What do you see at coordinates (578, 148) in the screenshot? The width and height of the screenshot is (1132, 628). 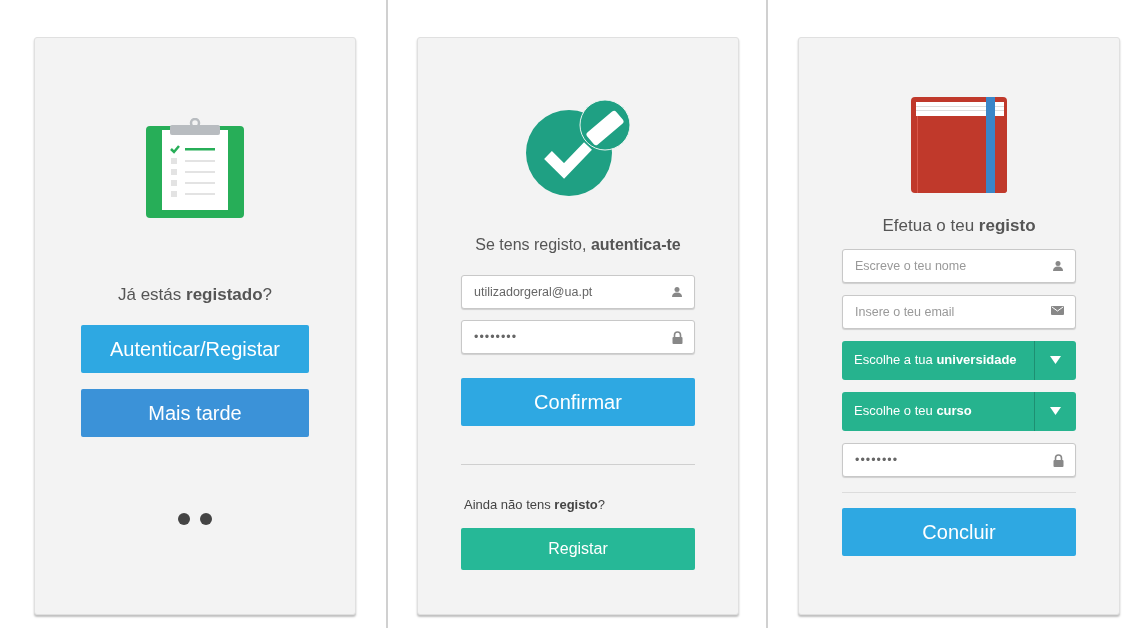 I see `check-circle-icon` at bounding box center [578, 148].